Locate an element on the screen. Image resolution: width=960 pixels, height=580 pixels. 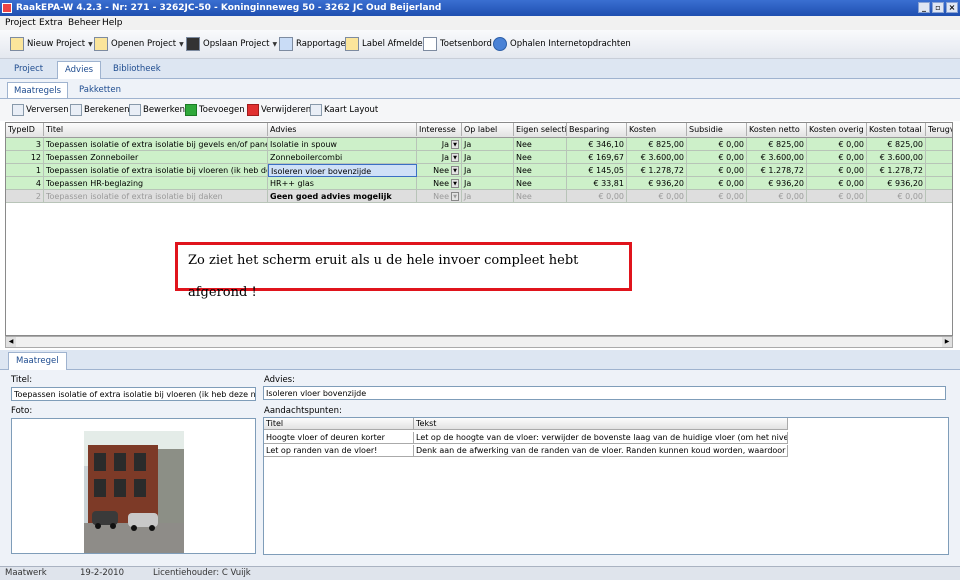
keyboard-label: Toetsenbord is located at coordinates (466, 44).